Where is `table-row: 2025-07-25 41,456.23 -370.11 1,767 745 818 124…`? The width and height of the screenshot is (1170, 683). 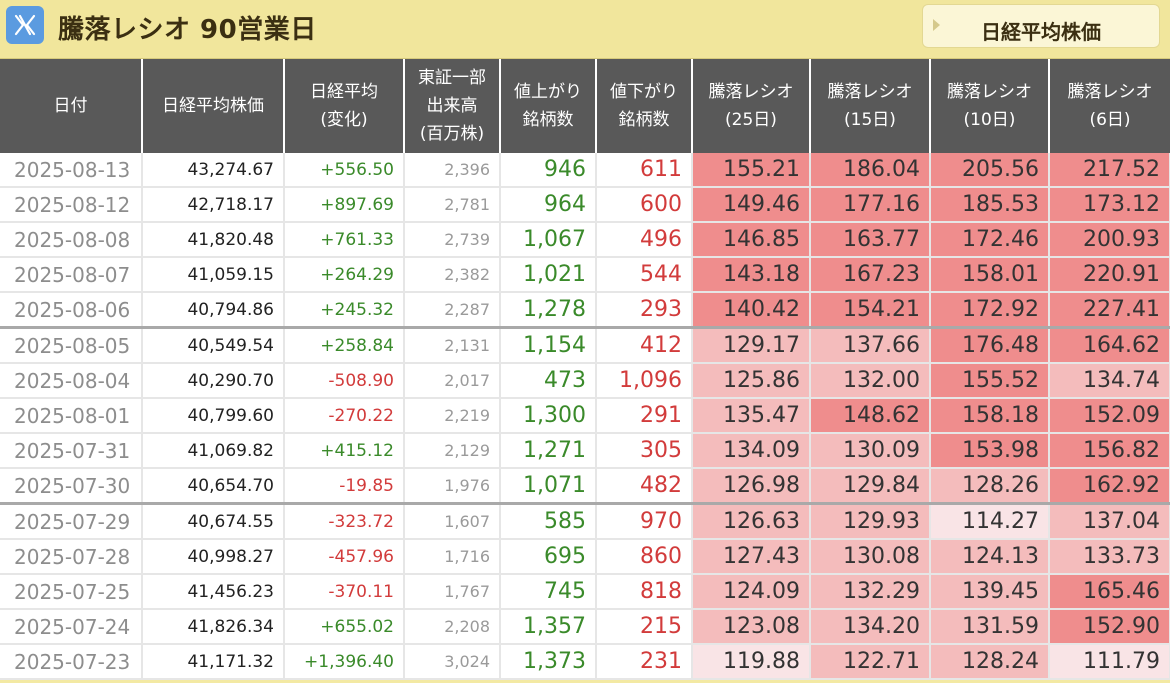
table-row: 2025-07-25 41,456.23 -370.11 1,767 745 818 124… is located at coordinates (585, 592).